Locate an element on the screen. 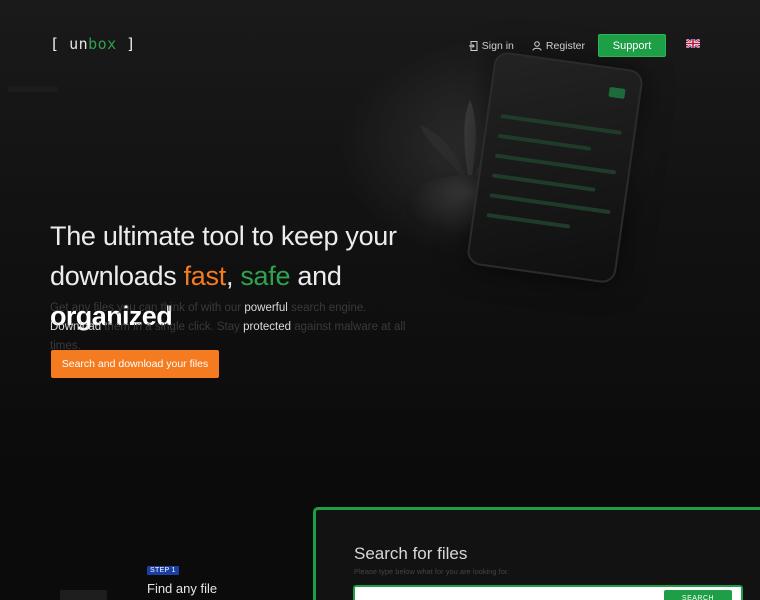 The width and height of the screenshot is (760, 600). top-nav: Sign in Register Support is located at coordinates (575, 45).